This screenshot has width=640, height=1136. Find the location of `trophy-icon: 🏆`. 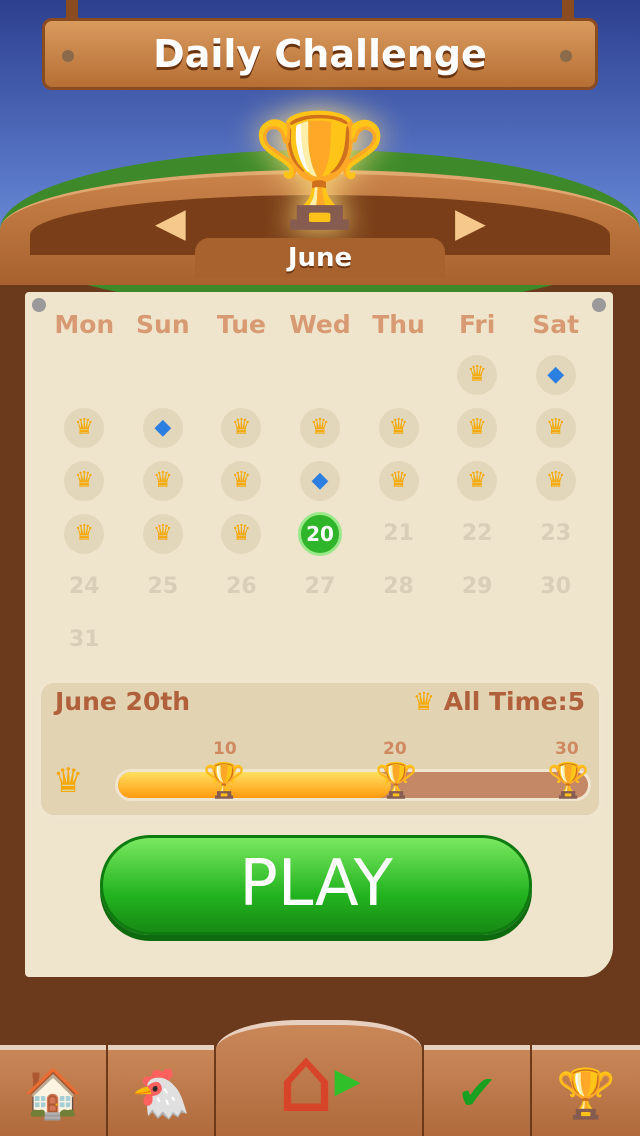

trophy-icon: 🏆 is located at coordinates (586, 1093).